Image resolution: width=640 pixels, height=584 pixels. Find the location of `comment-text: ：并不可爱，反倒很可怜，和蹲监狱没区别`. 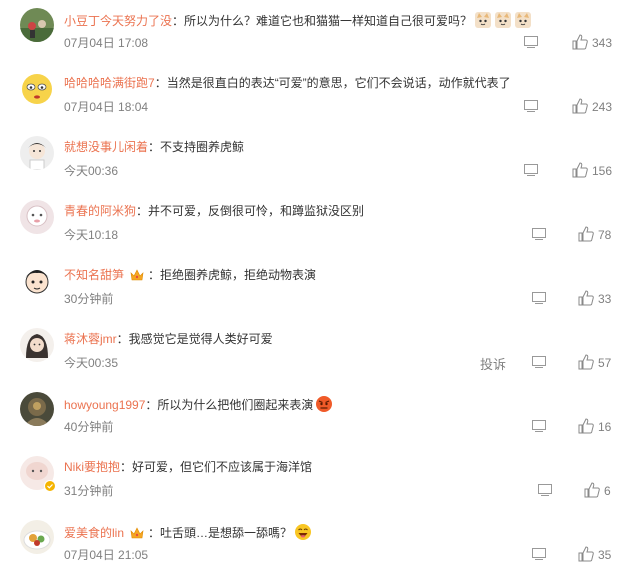

comment-text: ：并不可爱，反倒很可怜，和蹲监狱没区别 is located at coordinates (250, 211).